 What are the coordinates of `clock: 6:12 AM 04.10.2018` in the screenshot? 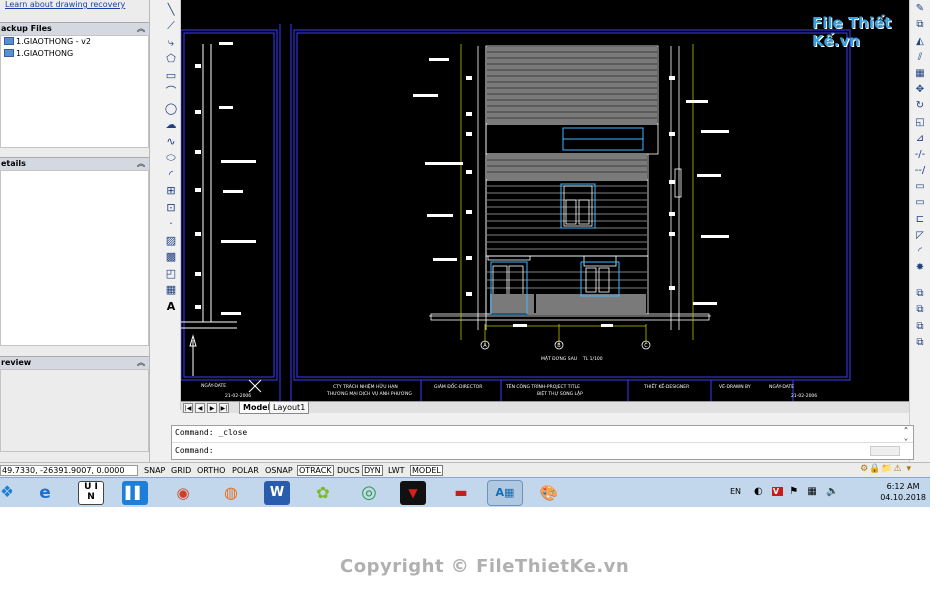 It's located at (903, 492).